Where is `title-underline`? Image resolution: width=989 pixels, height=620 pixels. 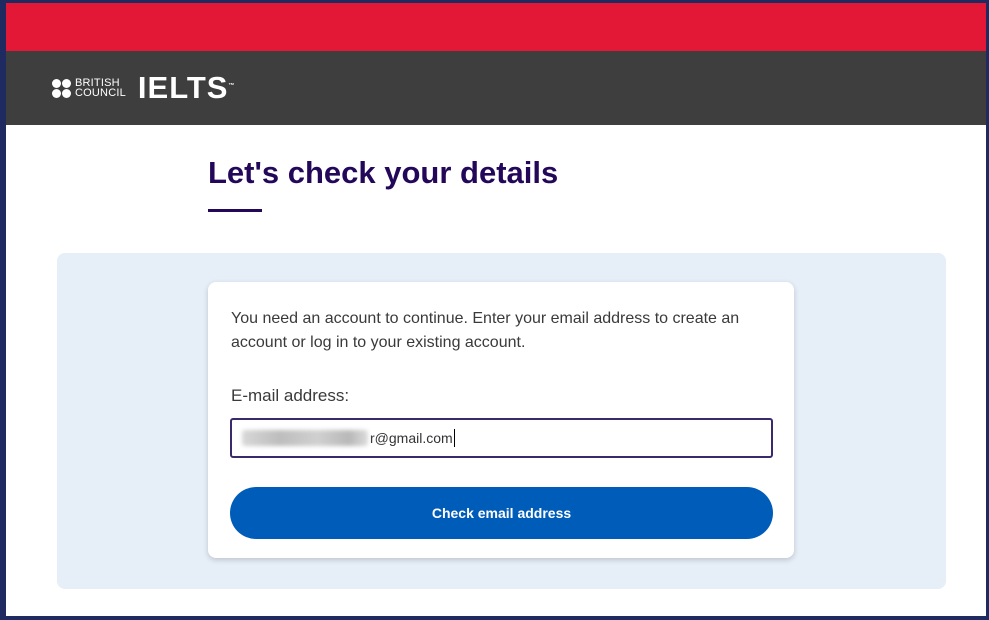
title-underline is located at coordinates (235, 210).